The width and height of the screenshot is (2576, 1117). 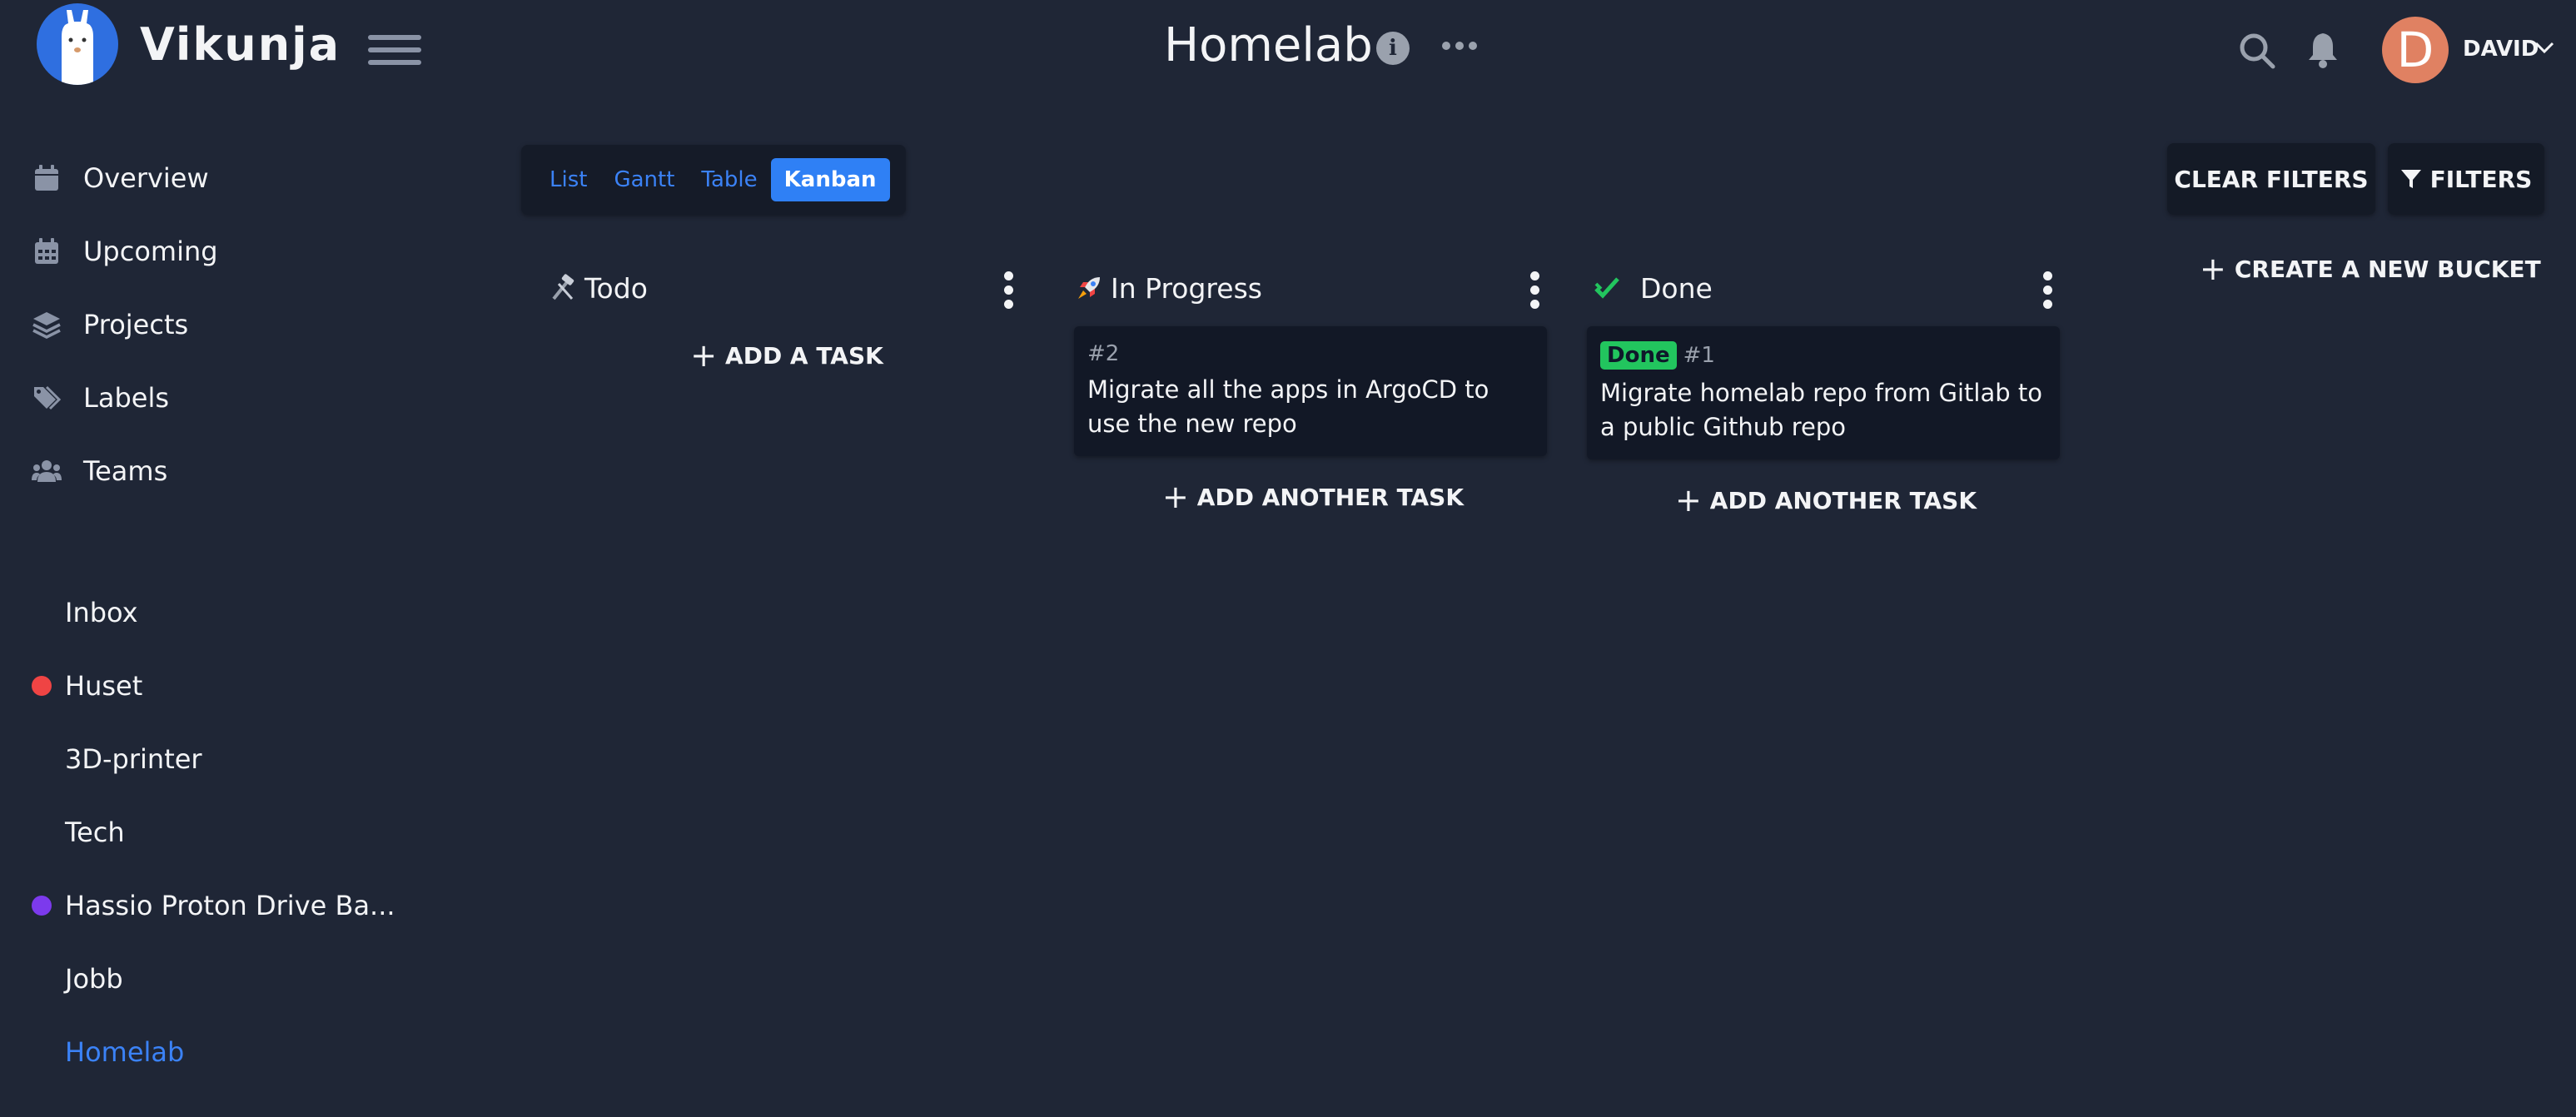 What do you see at coordinates (101, 612) in the screenshot?
I see `project-label: Inbox` at bounding box center [101, 612].